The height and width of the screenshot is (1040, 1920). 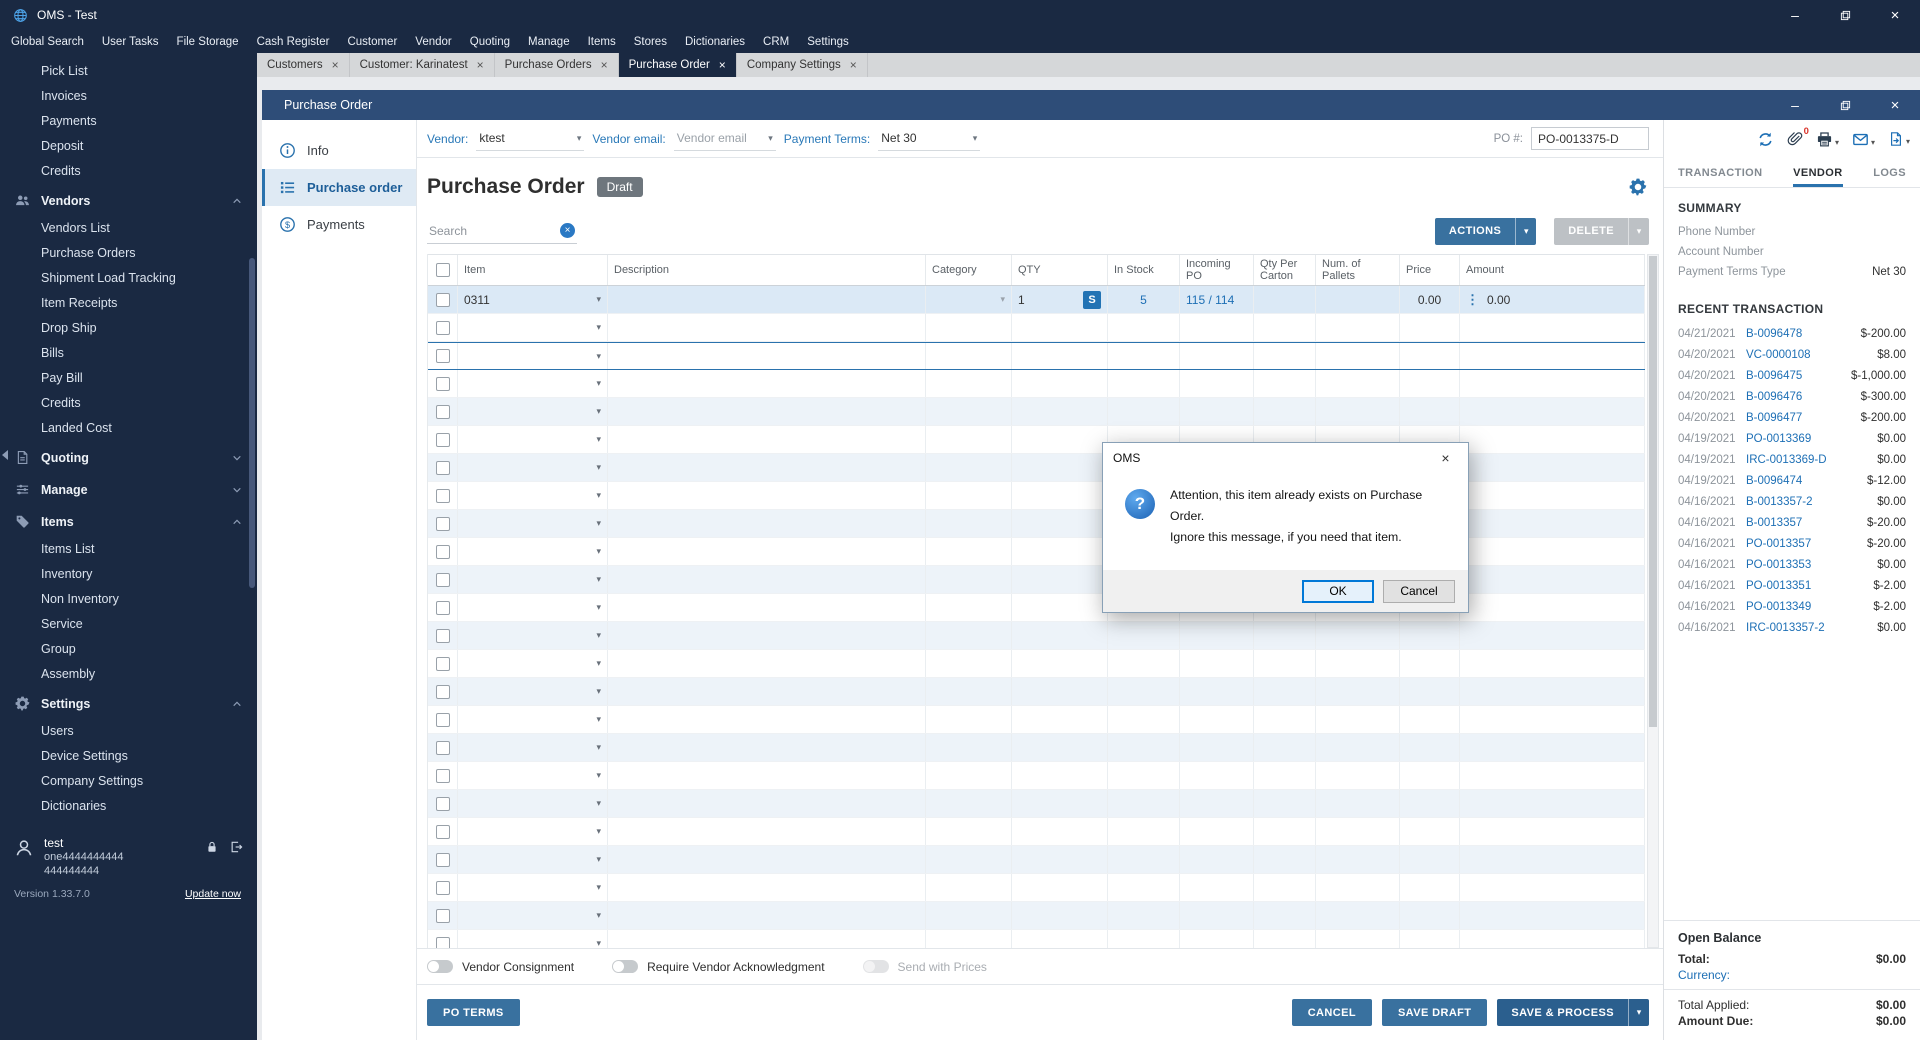 What do you see at coordinates (1210, 300) in the screenshot?
I see `incoming-po-link: 115 / 114` at bounding box center [1210, 300].